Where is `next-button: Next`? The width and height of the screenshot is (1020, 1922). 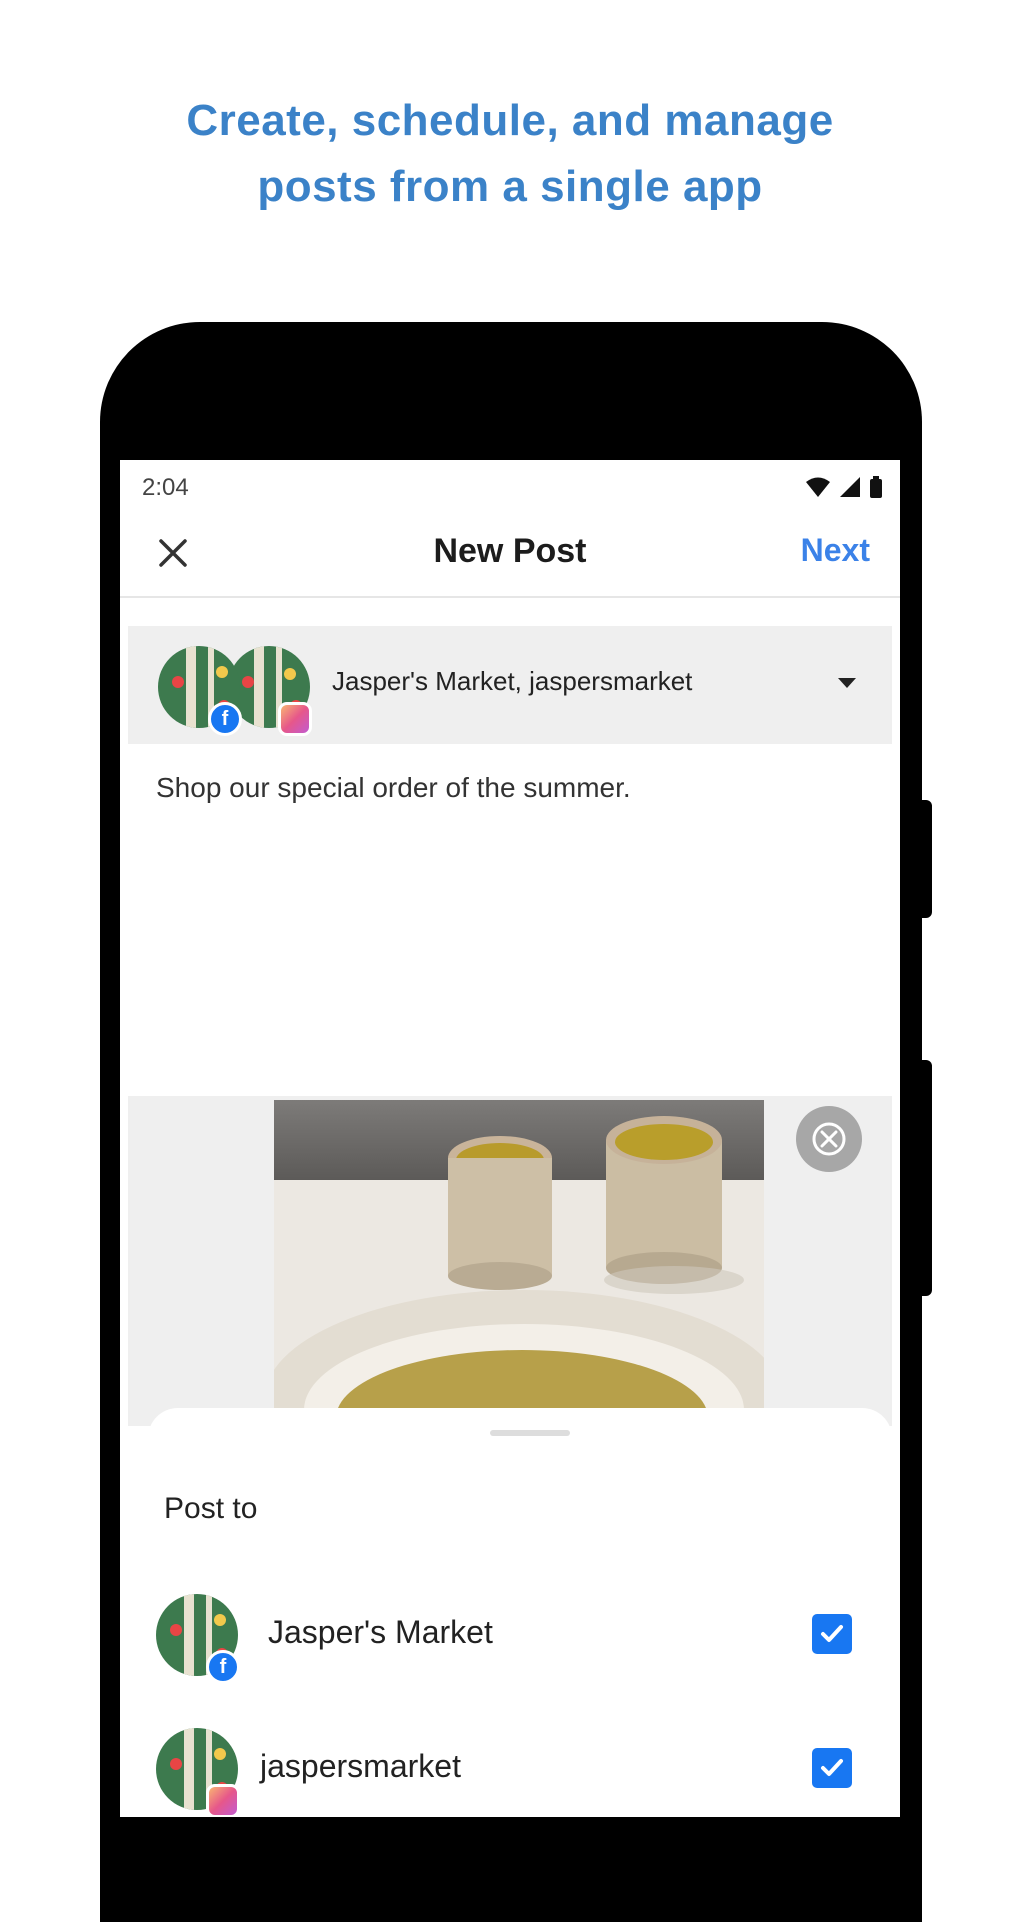
next-button: Next is located at coordinates (835, 550).